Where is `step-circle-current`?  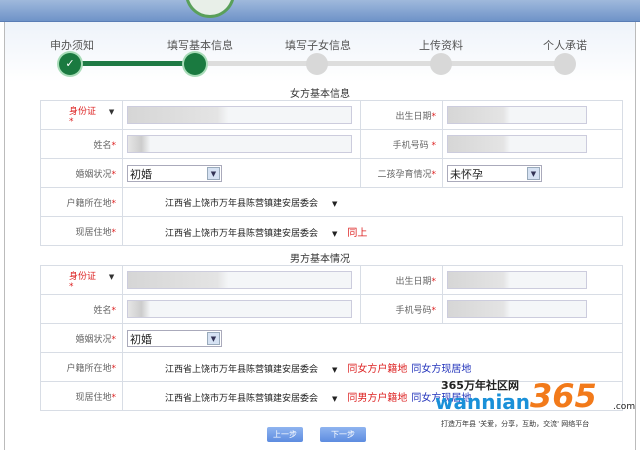 step-circle-current is located at coordinates (195, 64).